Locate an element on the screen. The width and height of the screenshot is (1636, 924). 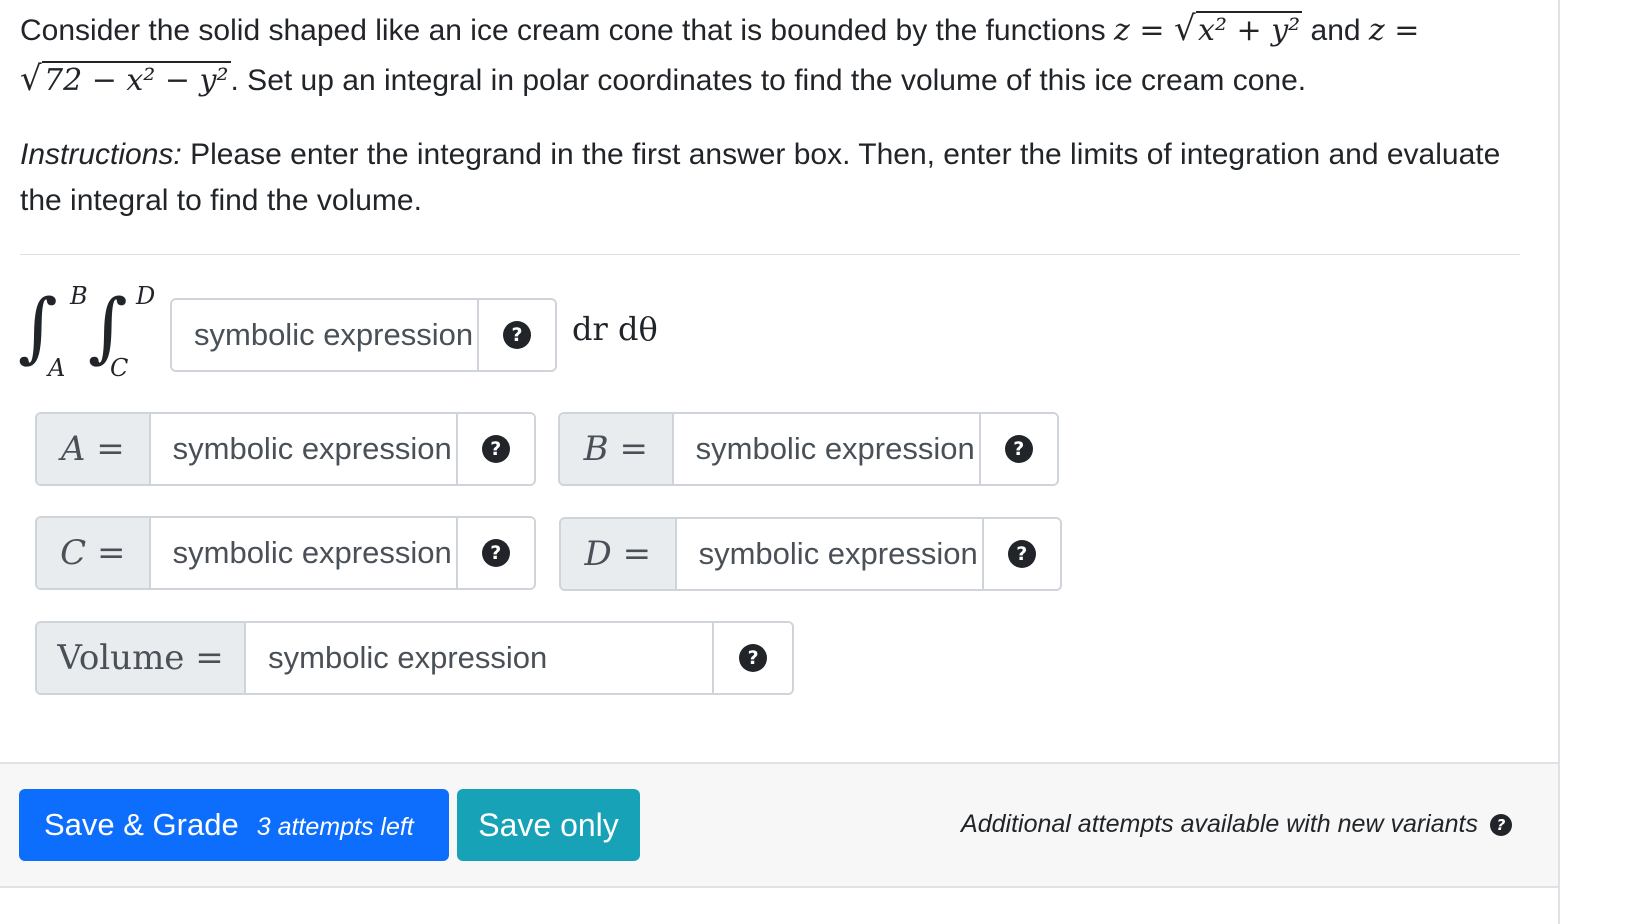
volume-input-group: Volume = ? is located at coordinates (414, 658).